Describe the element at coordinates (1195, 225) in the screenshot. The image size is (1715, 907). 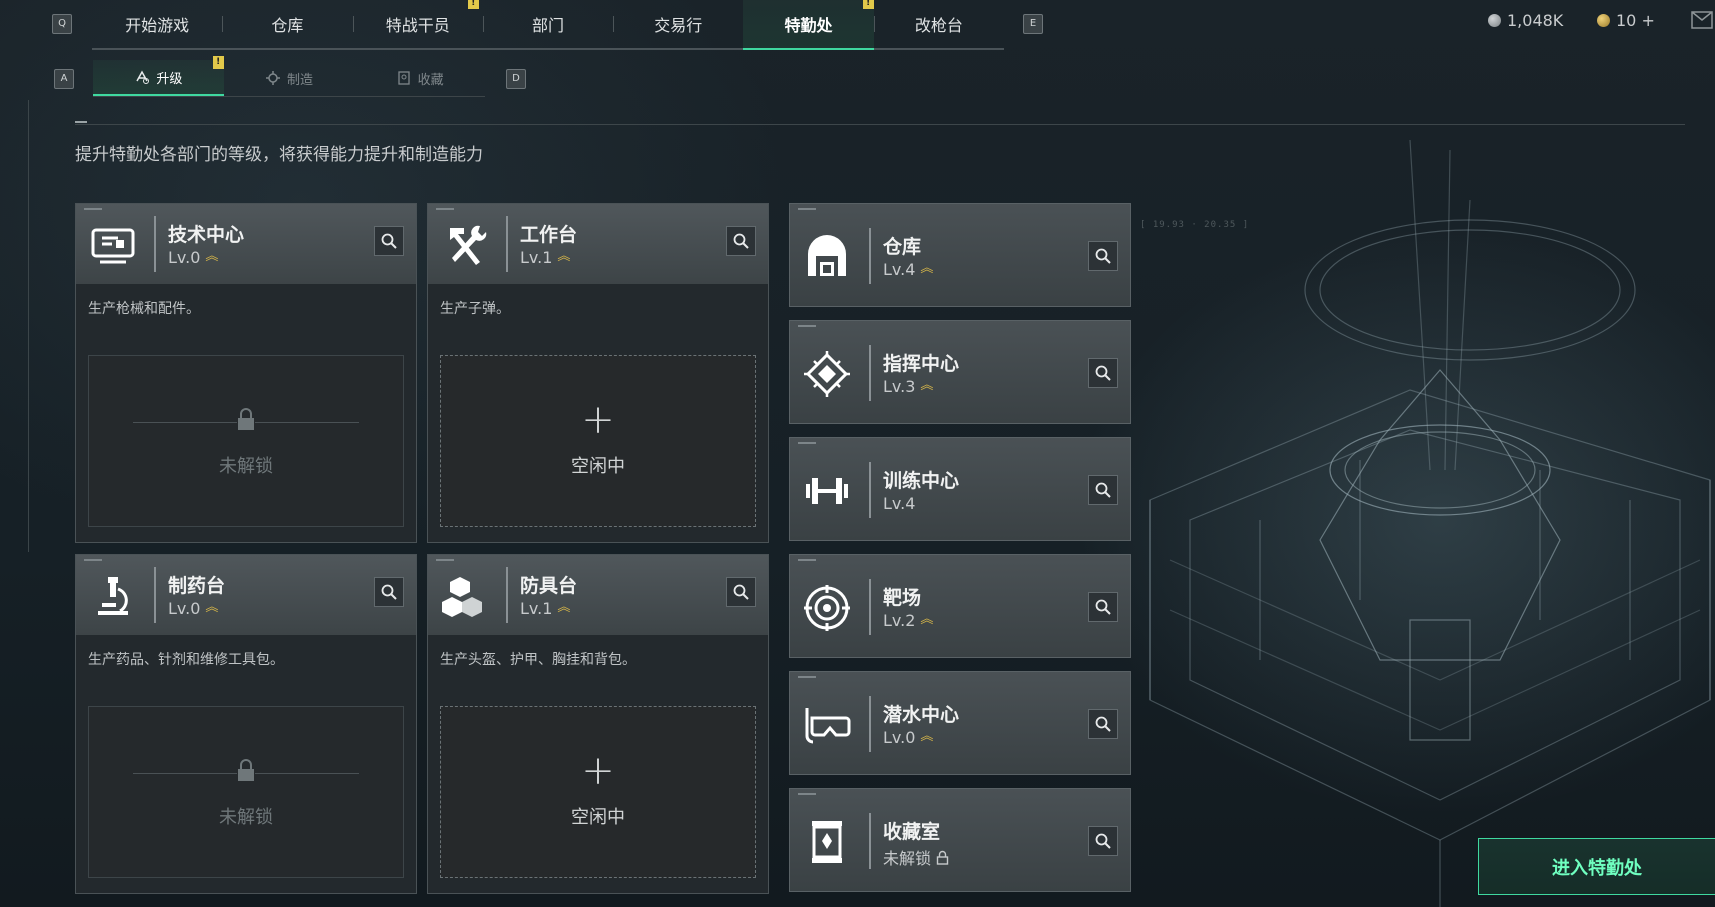
I see `coordinate-readout: [ 19.93 · 20.35 ]` at that location.